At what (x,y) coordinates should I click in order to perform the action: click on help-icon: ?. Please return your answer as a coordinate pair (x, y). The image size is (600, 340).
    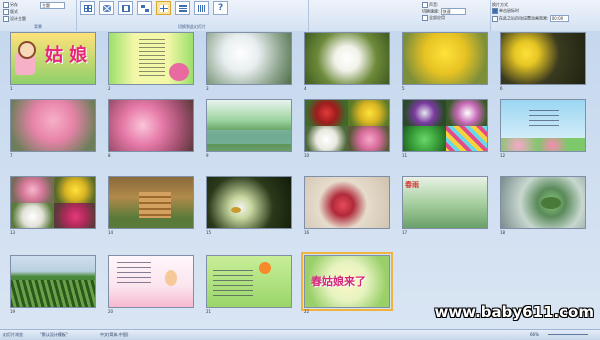
    Looking at the image, I should click on (220, 8).